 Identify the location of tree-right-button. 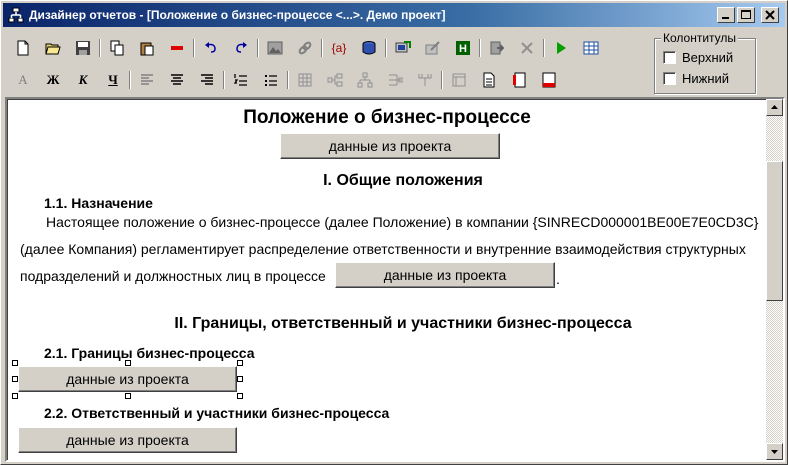
(395, 80).